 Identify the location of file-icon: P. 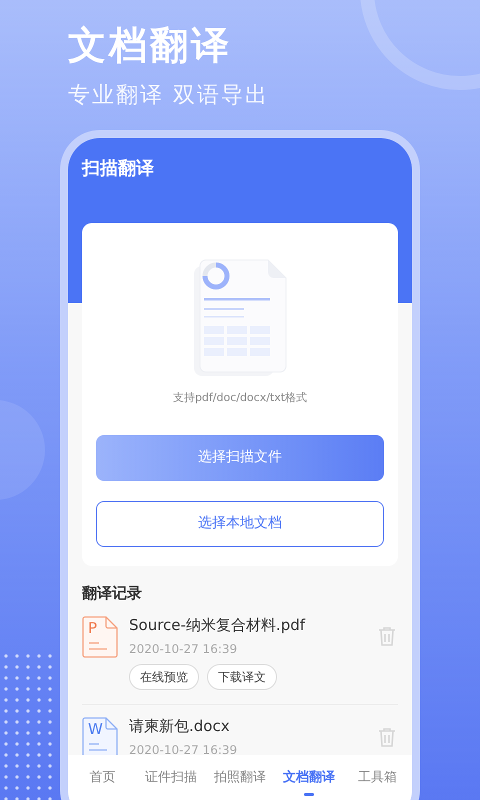
(100, 637).